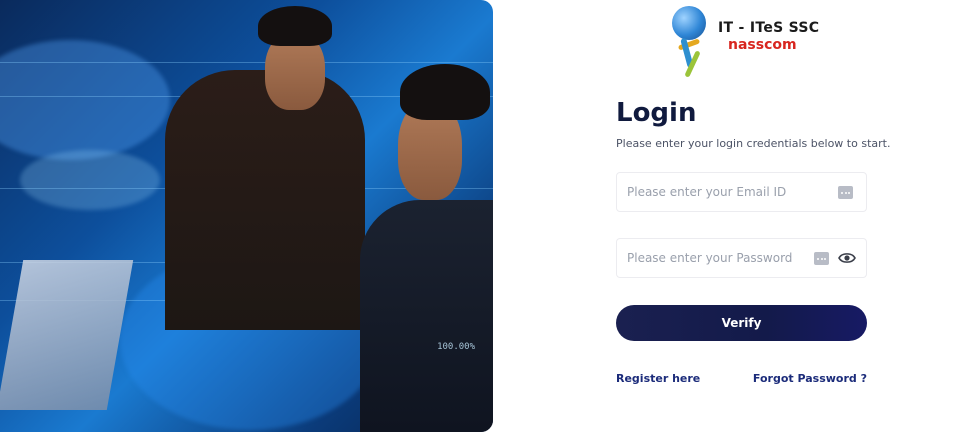 The width and height of the screenshot is (975, 432). I want to click on logo-title: IT - ITeS SSC, so click(769, 28).